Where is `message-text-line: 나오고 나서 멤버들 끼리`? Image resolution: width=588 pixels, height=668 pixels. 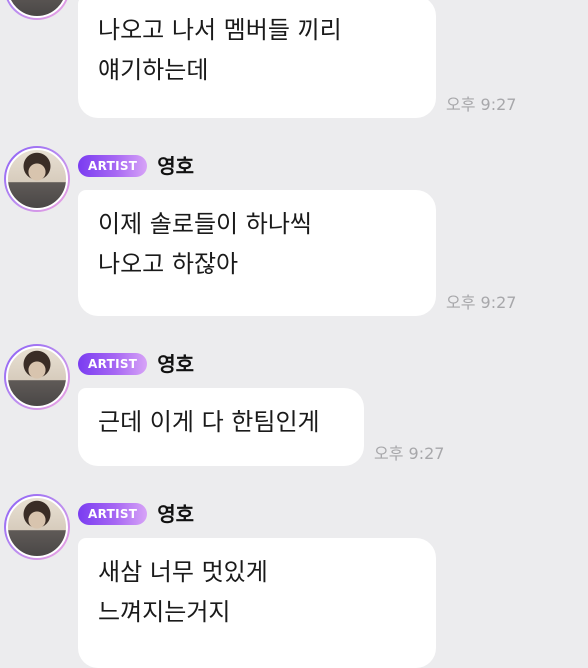
message-text-line: 나오고 나서 멤버들 끼리 is located at coordinates (220, 30).